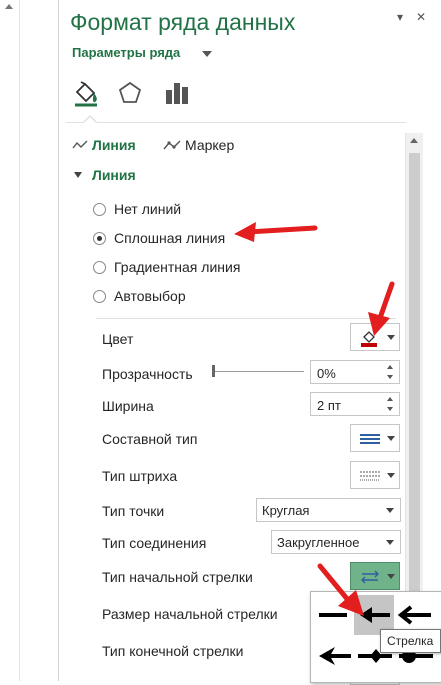  I want to click on effects-tab-icon, so click(130, 93).